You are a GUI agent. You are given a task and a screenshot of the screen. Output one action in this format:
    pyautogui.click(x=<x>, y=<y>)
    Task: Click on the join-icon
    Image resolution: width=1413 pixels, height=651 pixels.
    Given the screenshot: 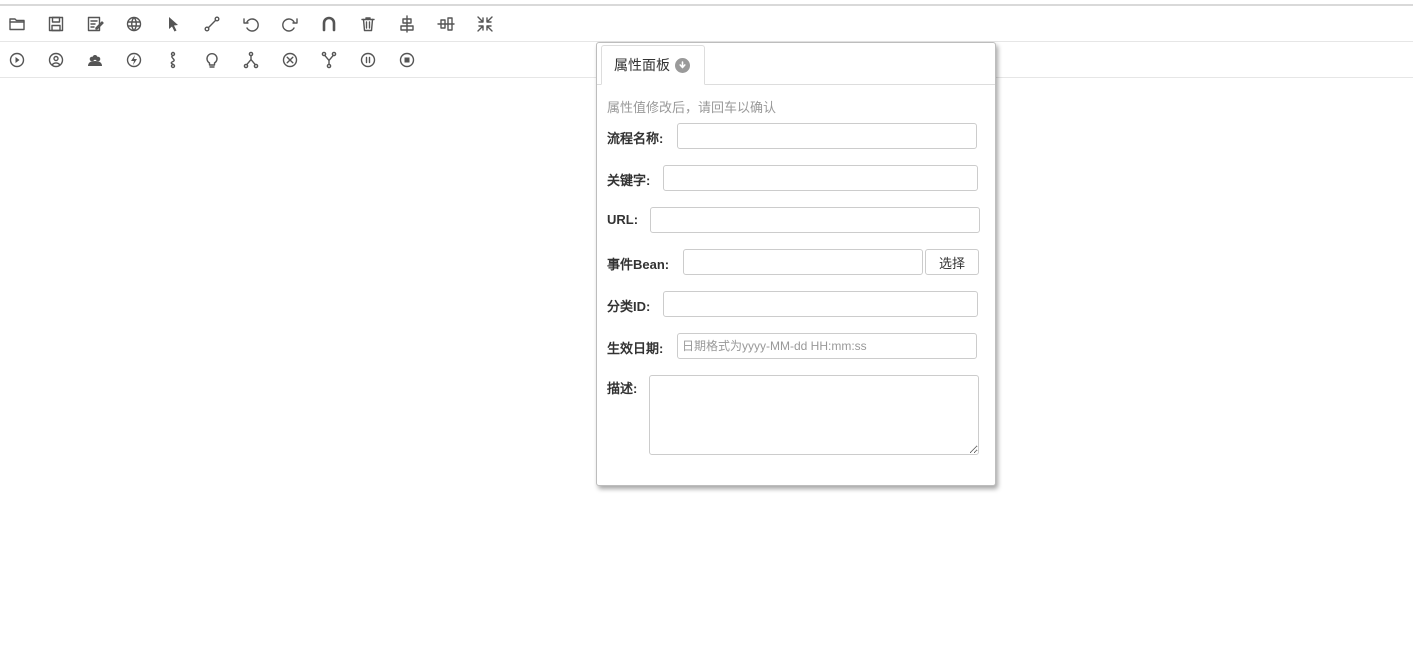 What is the action you would take?
    pyautogui.click(x=329, y=60)
    